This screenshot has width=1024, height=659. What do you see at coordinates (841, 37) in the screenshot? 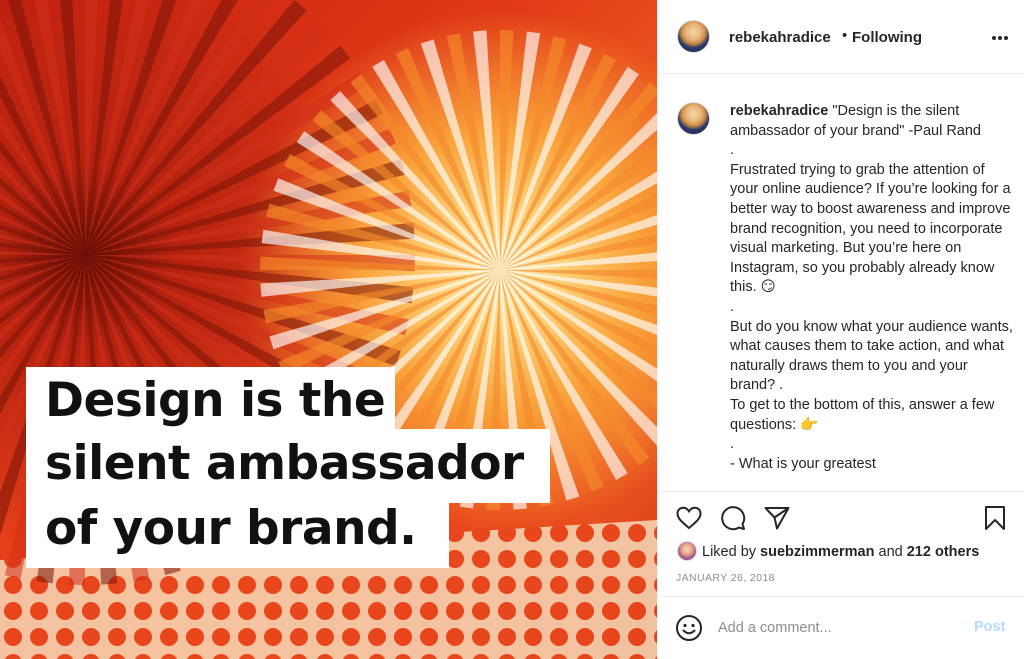
I see `post-header: rebekahradice • Following` at bounding box center [841, 37].